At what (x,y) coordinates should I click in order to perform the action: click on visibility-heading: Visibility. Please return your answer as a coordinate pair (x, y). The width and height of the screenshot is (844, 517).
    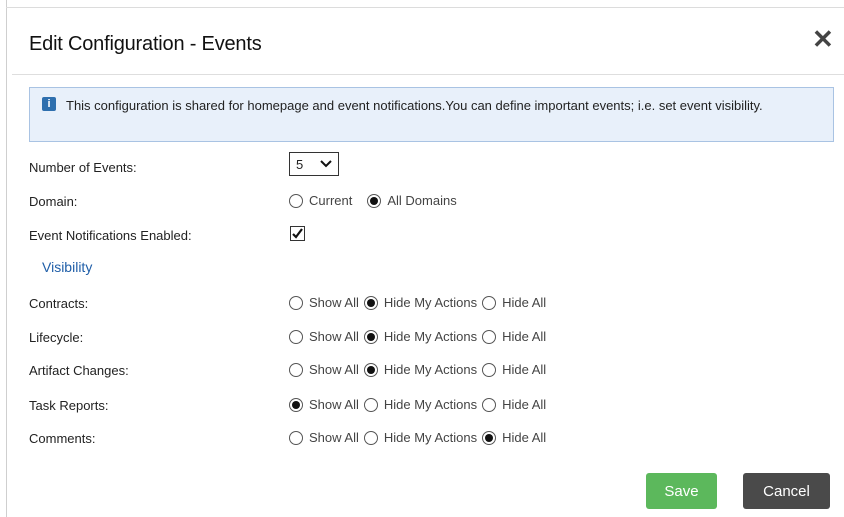
    Looking at the image, I should click on (67, 267).